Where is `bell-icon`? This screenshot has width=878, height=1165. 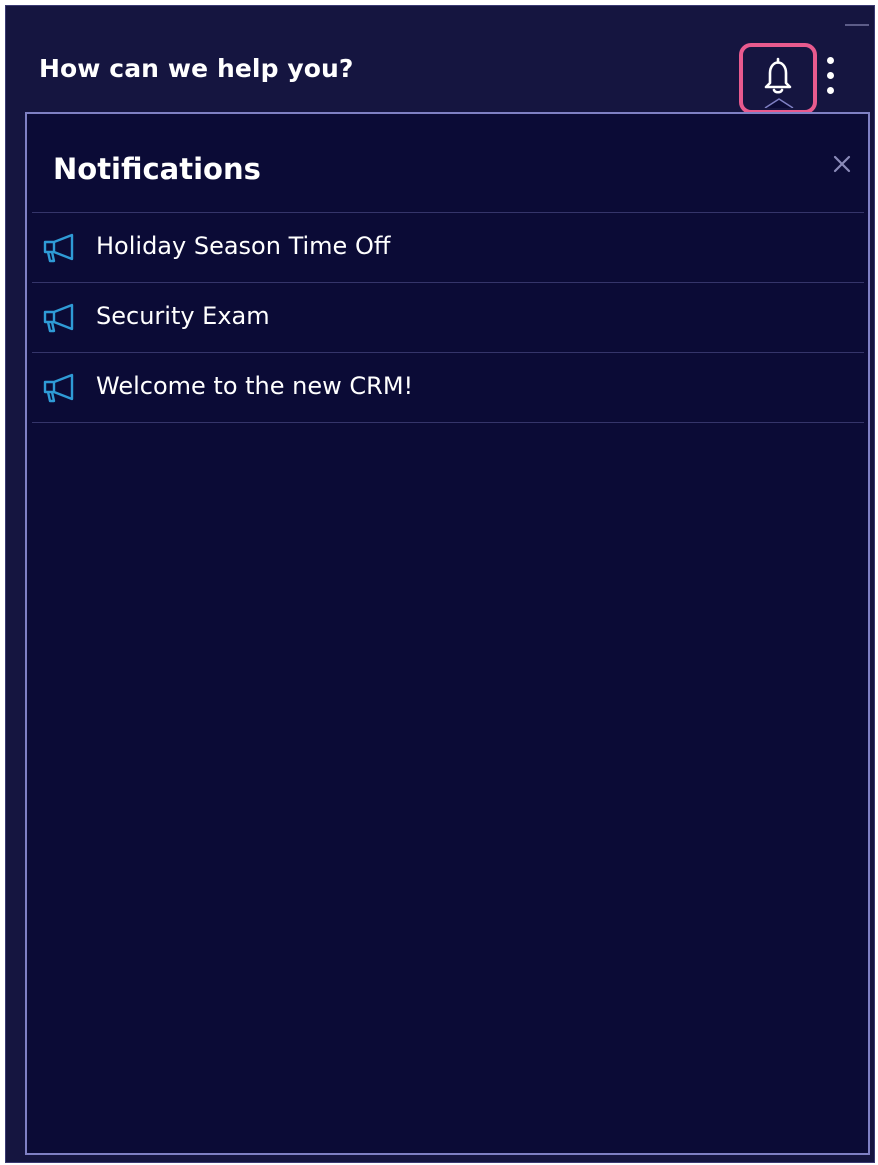
bell-icon is located at coordinates (778, 75).